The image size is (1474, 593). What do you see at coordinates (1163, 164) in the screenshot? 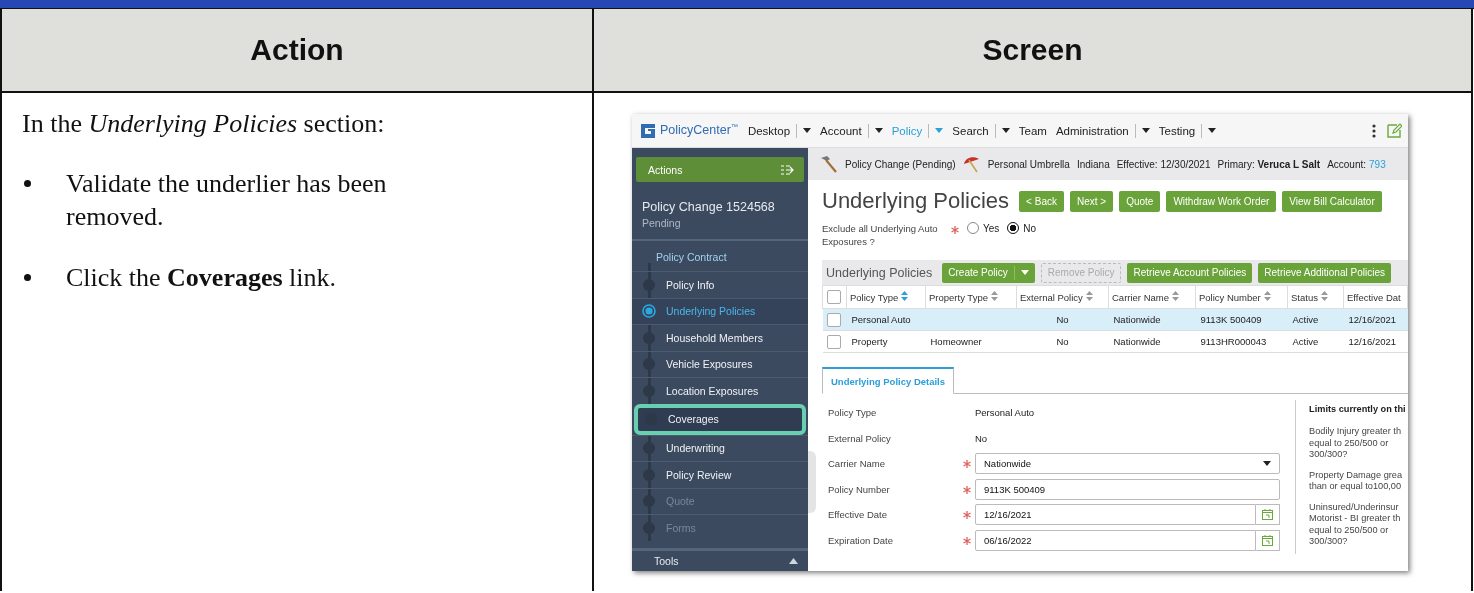
I see `info-text: Effective: 12/30/2021` at bounding box center [1163, 164].